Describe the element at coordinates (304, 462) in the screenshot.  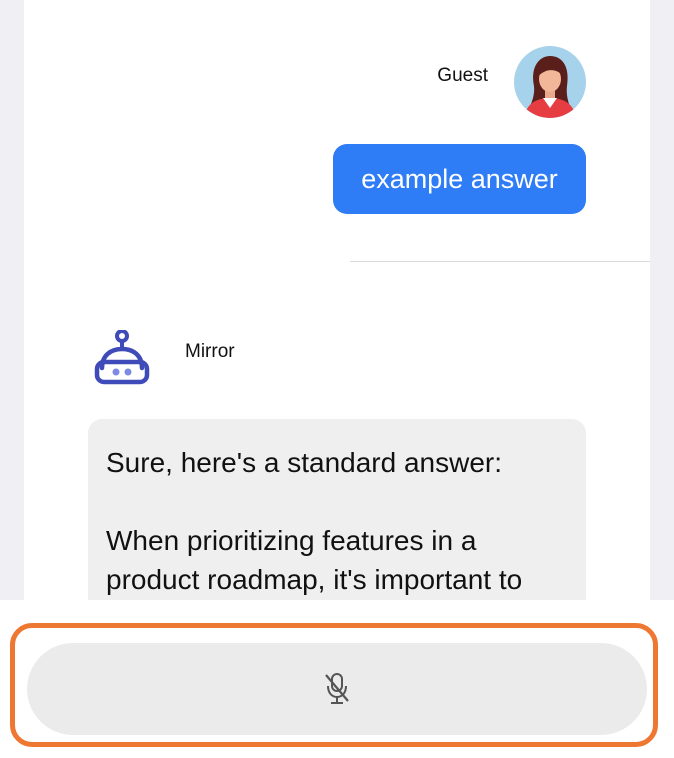
I see `message-paragraph: Sure, here's a standard answer:` at that location.